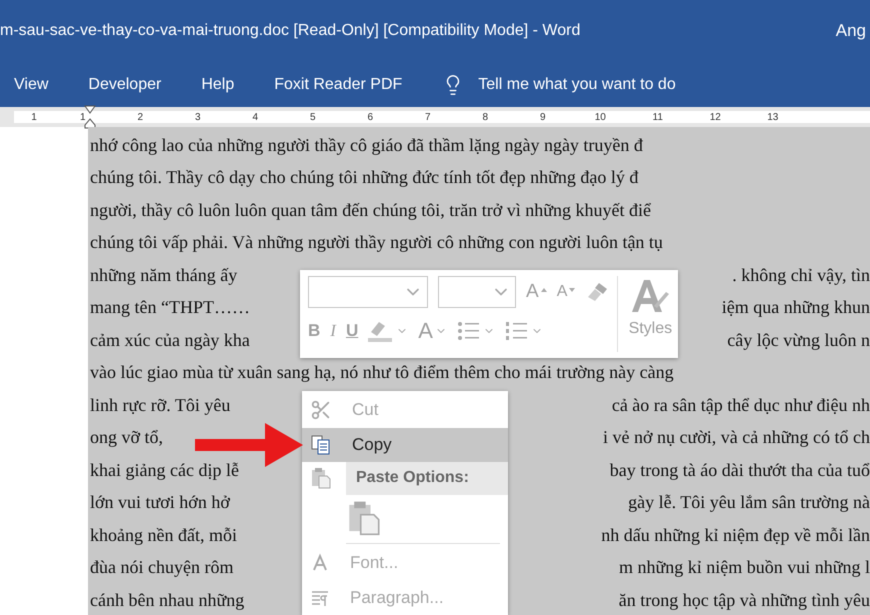 This screenshot has width=870, height=615. Describe the element at coordinates (475, 331) in the screenshot. I see `bullets-button` at that location.